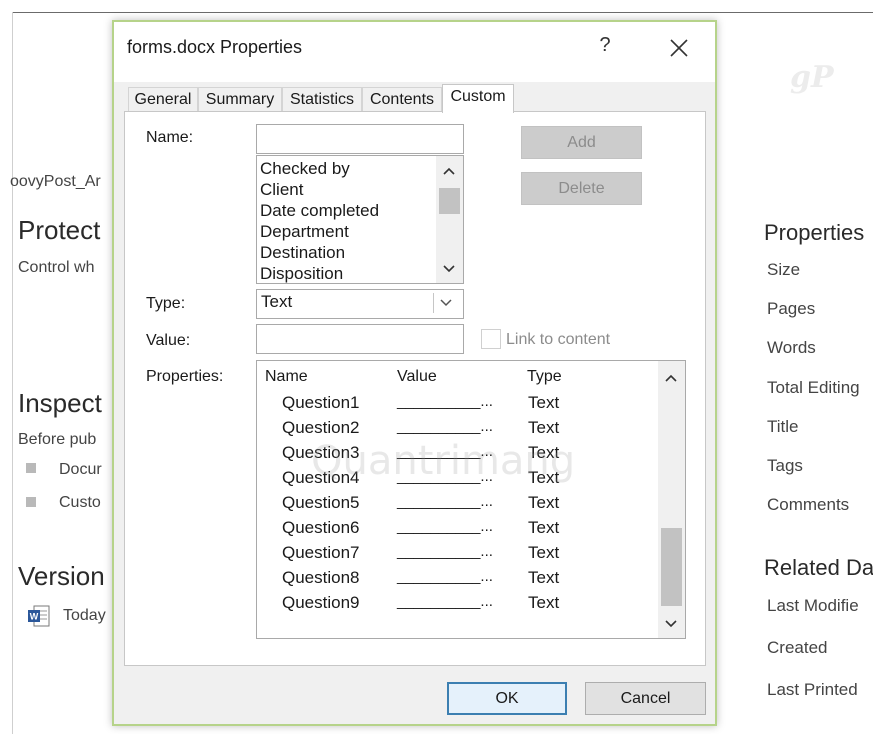 The height and width of the screenshot is (734, 873). Describe the element at coordinates (31, 468) in the screenshot. I see `bullet-icon` at that location.